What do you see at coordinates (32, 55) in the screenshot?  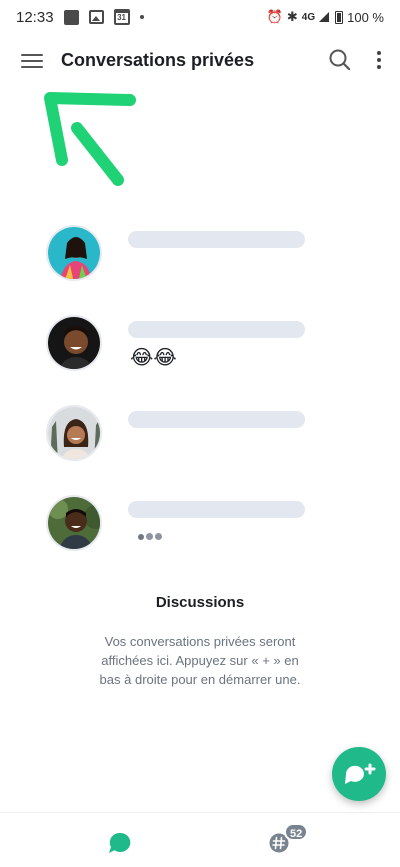 I see `menu-icon` at bounding box center [32, 55].